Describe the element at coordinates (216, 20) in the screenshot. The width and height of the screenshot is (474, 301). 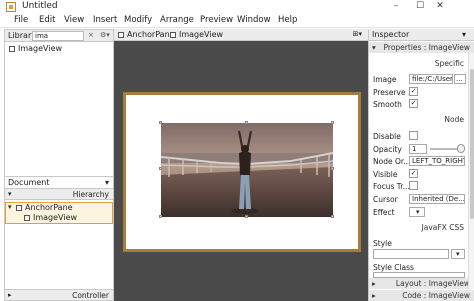
I see `menu-preview: Preview` at that location.